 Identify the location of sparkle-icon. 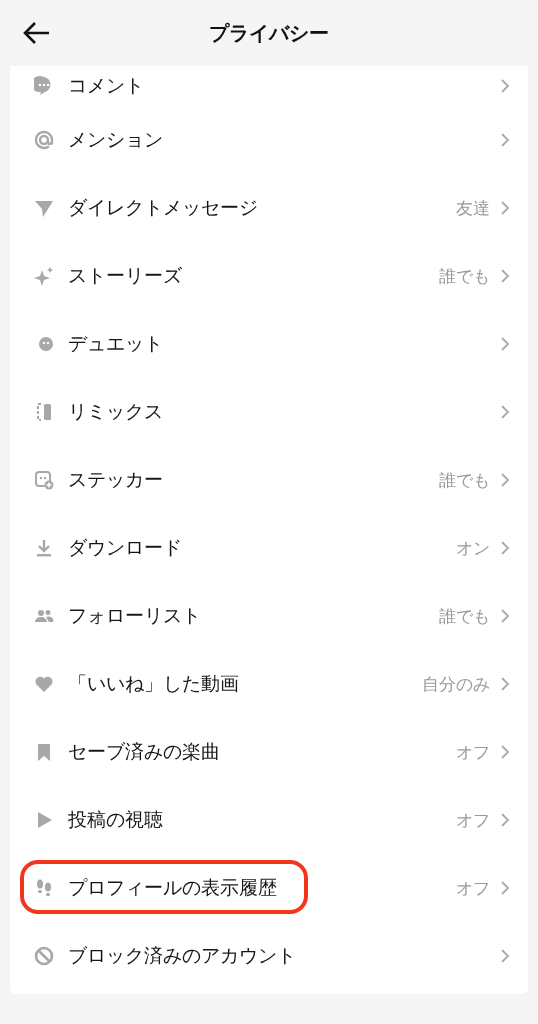
(44, 276).